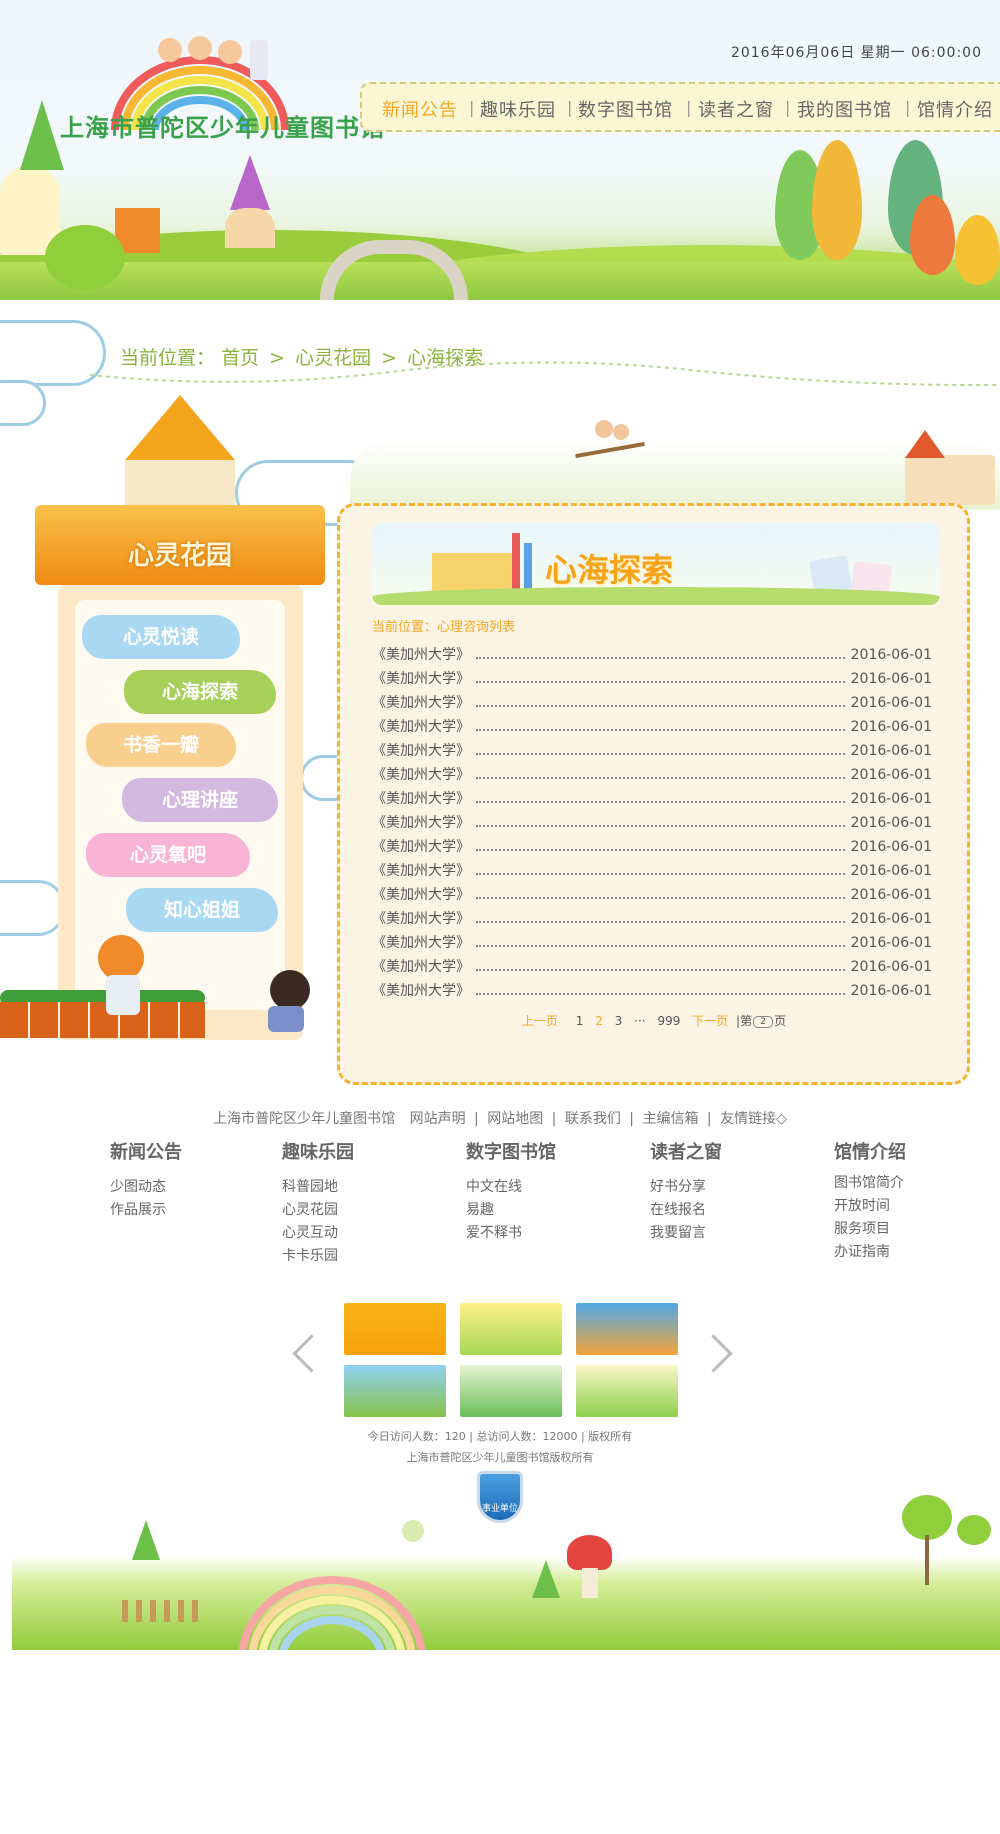 Image resolution: width=1000 pixels, height=1834 pixels. What do you see at coordinates (753, 1119) in the screenshot?
I see `footer-link-friends: 友情链接◇` at bounding box center [753, 1119].